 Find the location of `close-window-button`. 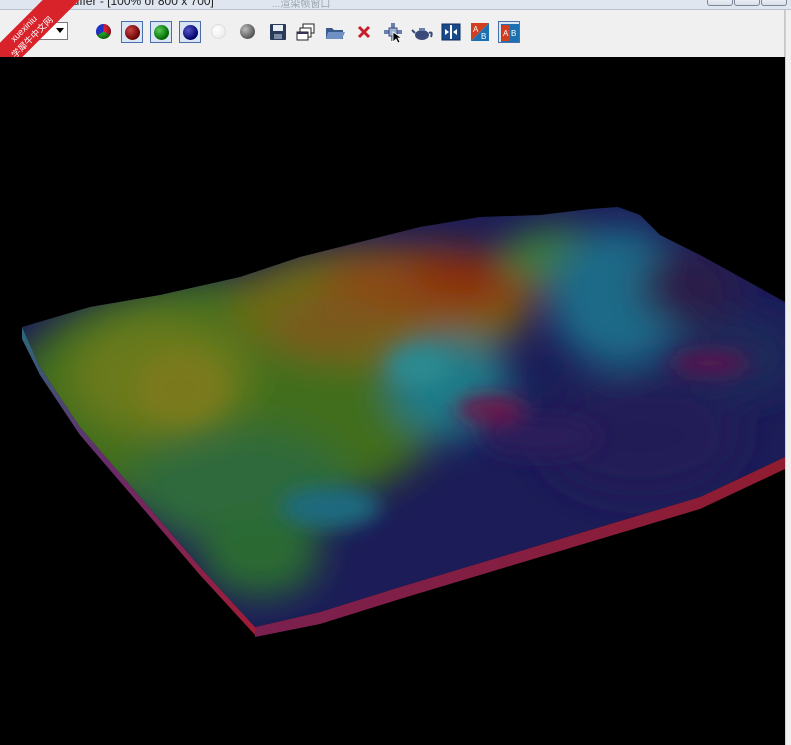

close-window-button is located at coordinates (774, 3).